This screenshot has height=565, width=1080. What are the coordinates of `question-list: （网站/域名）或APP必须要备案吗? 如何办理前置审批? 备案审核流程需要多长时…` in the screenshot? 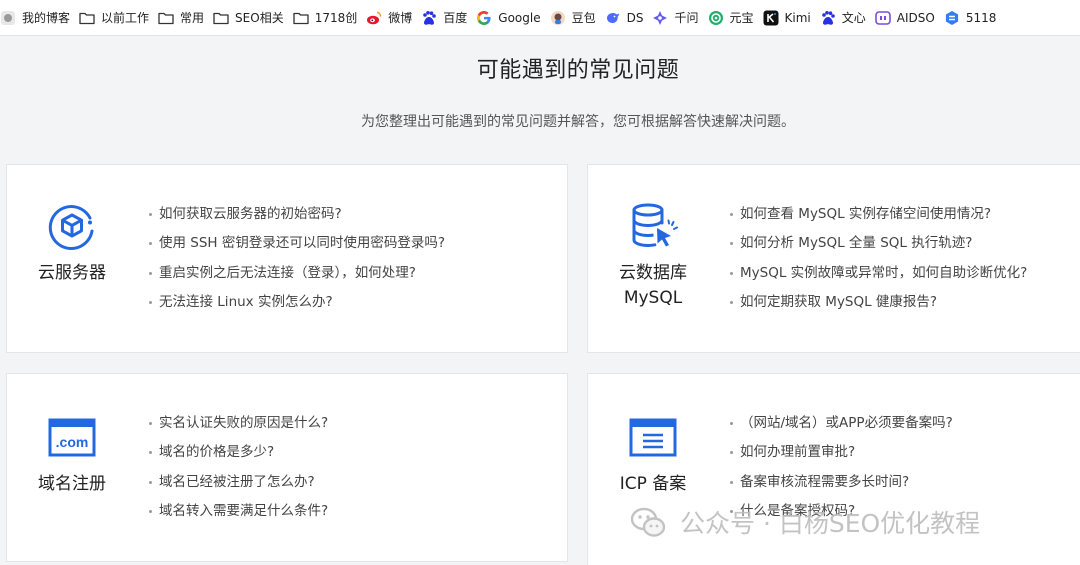 It's located at (840, 467).